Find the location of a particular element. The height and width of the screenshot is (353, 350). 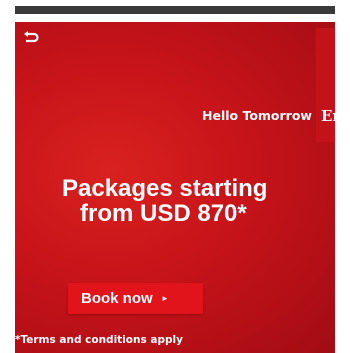

book-now-button: Book now ▸ is located at coordinates (135, 298).